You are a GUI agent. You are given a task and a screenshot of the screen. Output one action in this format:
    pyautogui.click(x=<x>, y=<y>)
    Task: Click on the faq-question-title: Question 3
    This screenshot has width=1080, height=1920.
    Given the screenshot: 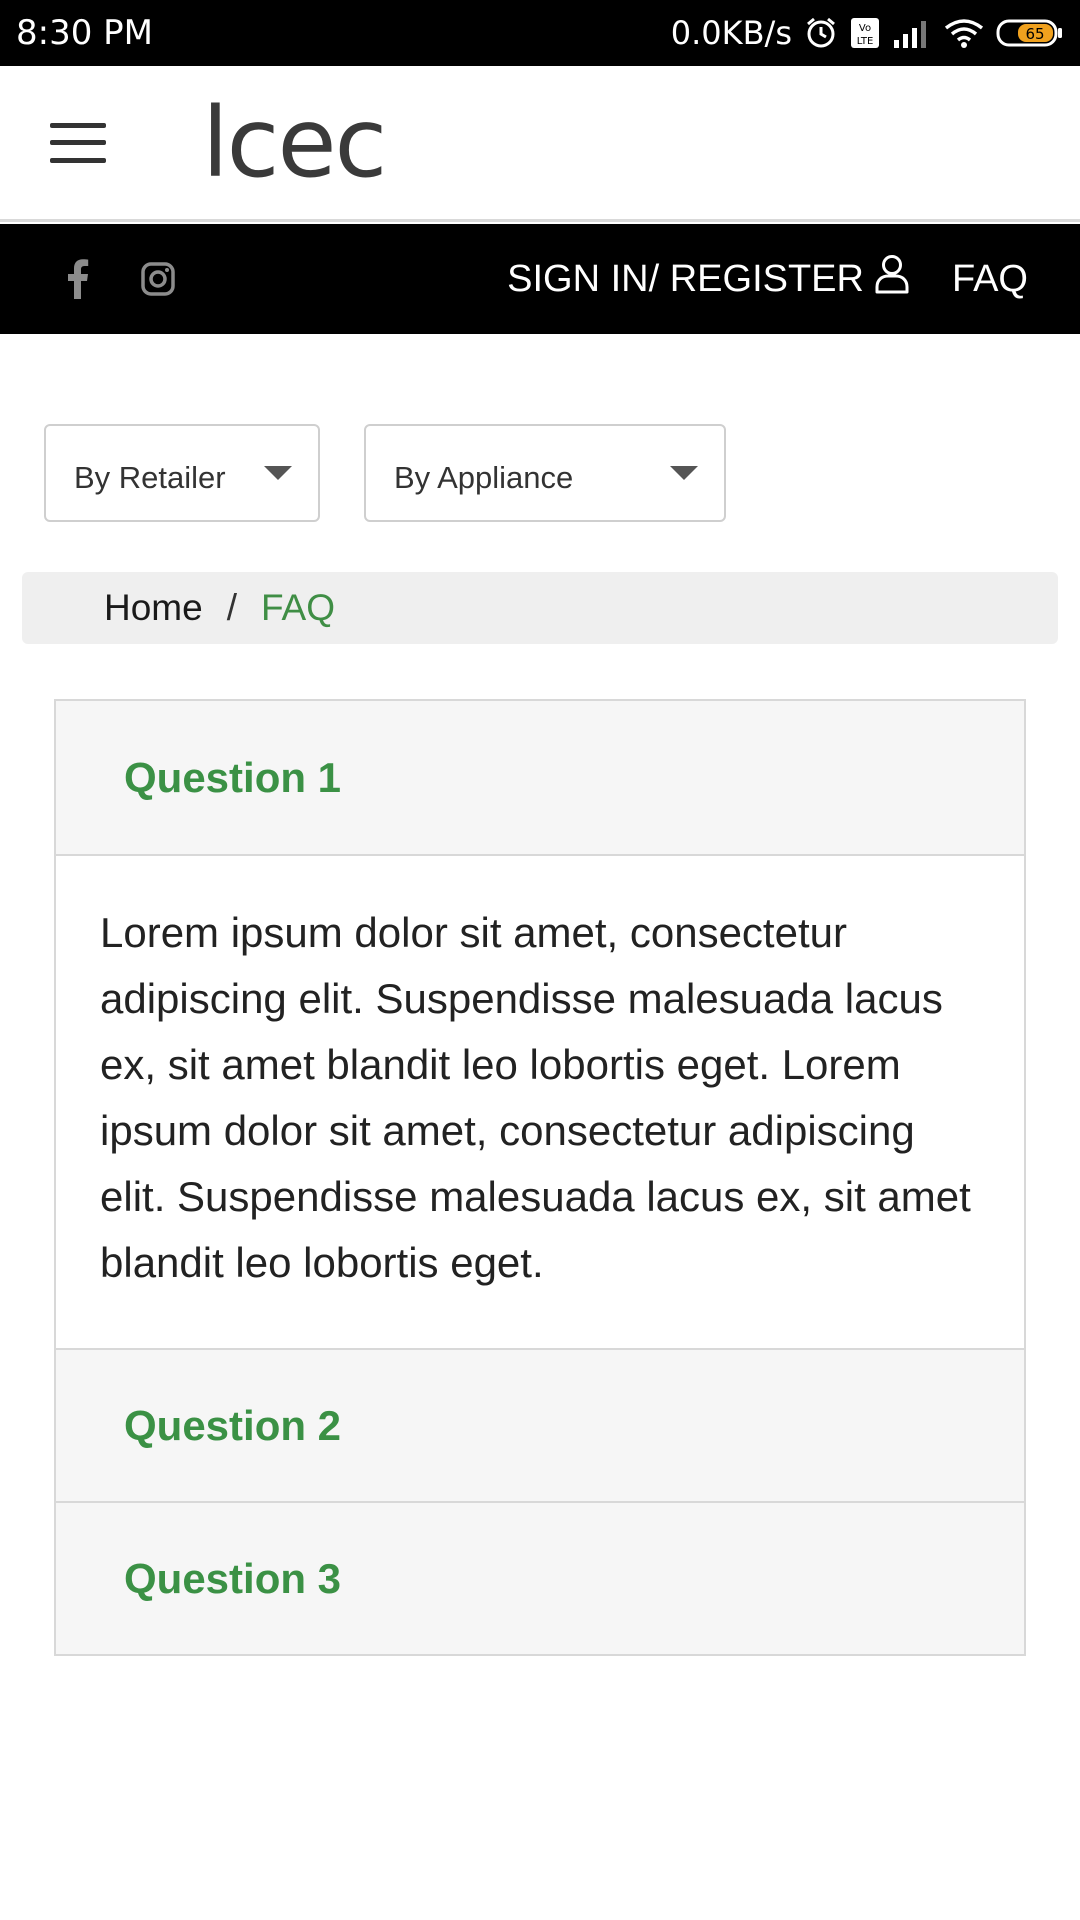 What is the action you would take?
    pyautogui.click(x=233, y=1578)
    